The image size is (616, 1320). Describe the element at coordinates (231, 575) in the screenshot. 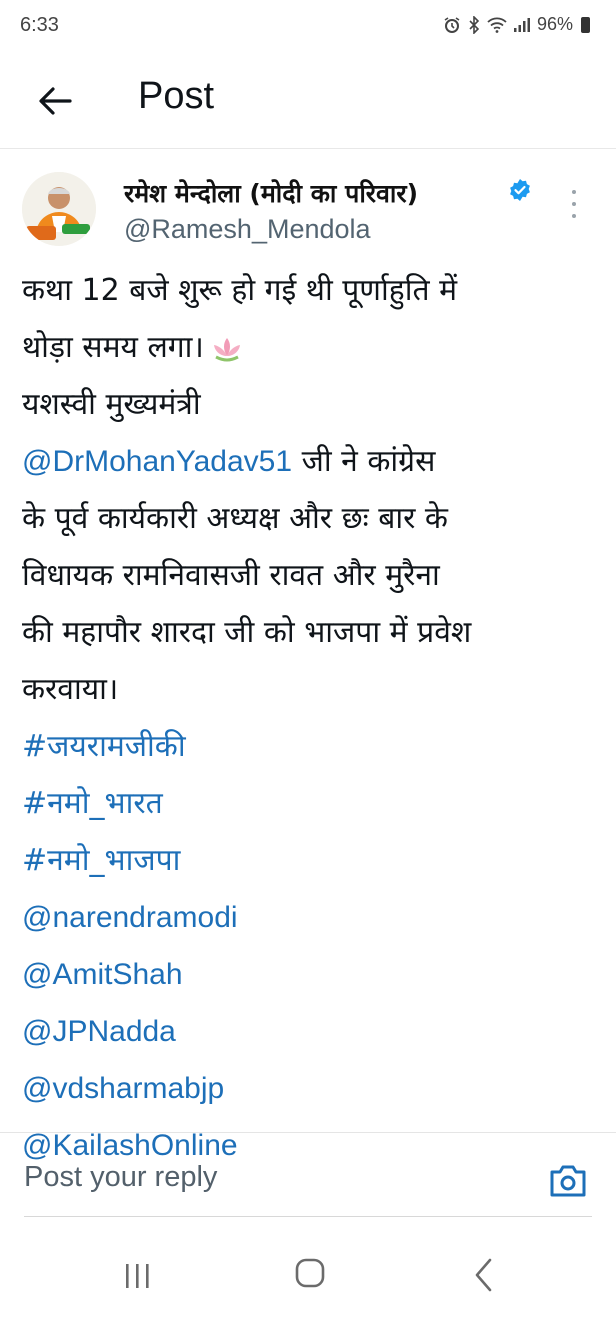

I see `post-text-line: विधायक रामनिवासजी रावत और मुरैना` at that location.